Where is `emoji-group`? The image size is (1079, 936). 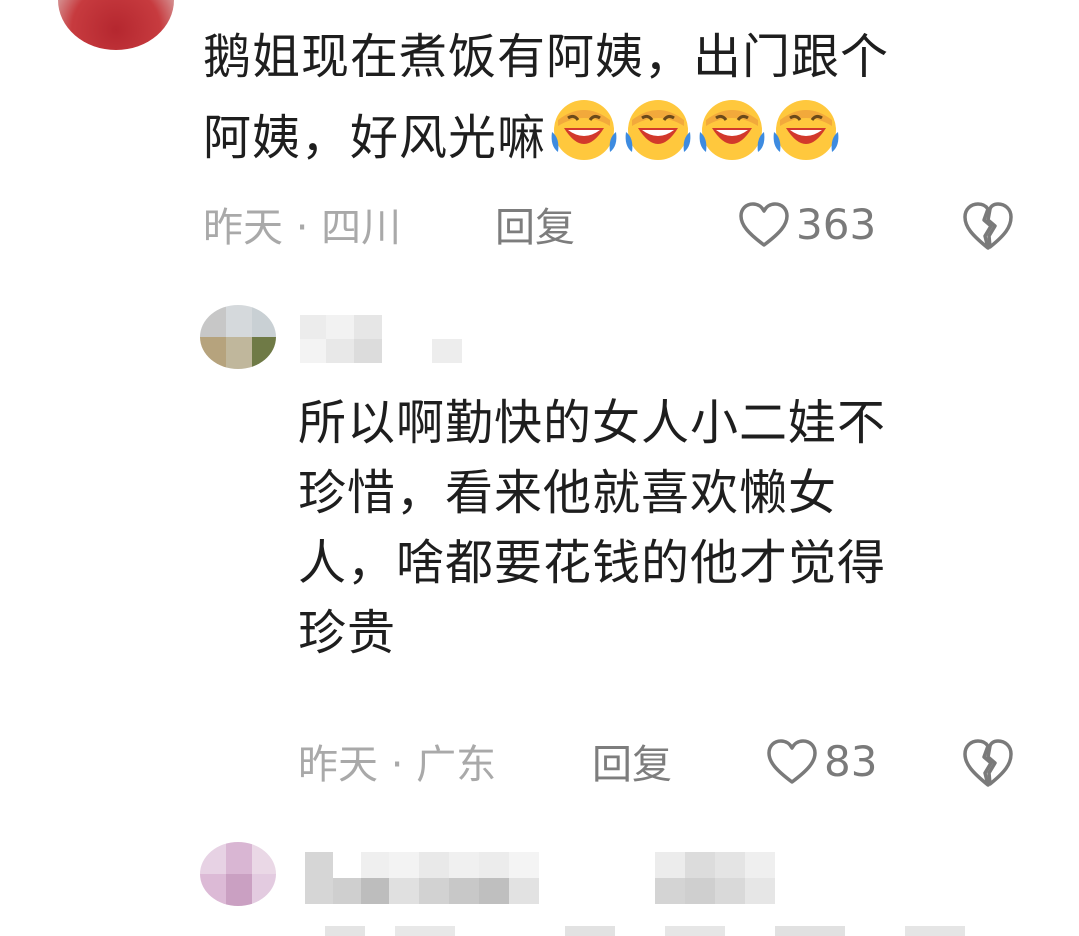
emoji-group is located at coordinates (694, 137).